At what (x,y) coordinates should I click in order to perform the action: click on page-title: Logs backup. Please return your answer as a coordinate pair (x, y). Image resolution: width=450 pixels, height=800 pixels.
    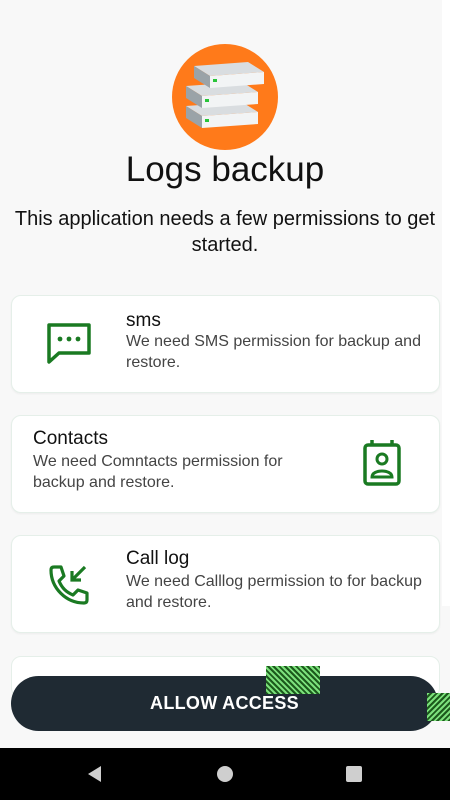
    Looking at the image, I should click on (225, 169).